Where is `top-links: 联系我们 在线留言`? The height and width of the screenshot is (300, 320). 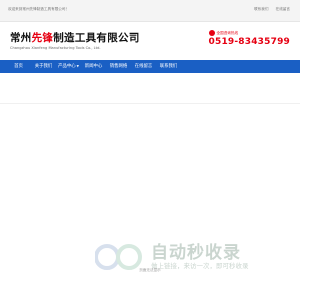 top-links: 联系我们 在线留言 is located at coordinates (269, 9).